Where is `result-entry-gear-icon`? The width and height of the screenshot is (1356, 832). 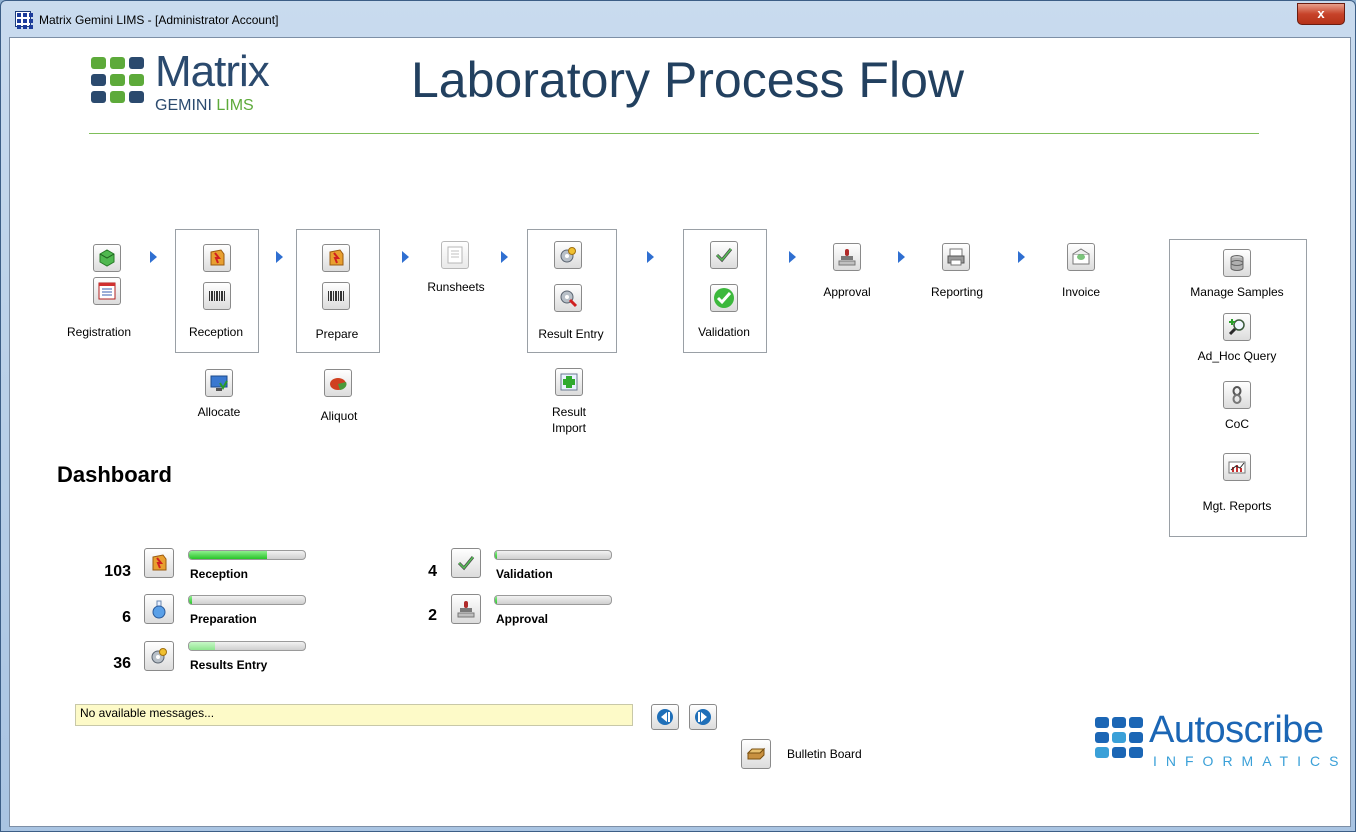 result-entry-gear-icon is located at coordinates (568, 298).